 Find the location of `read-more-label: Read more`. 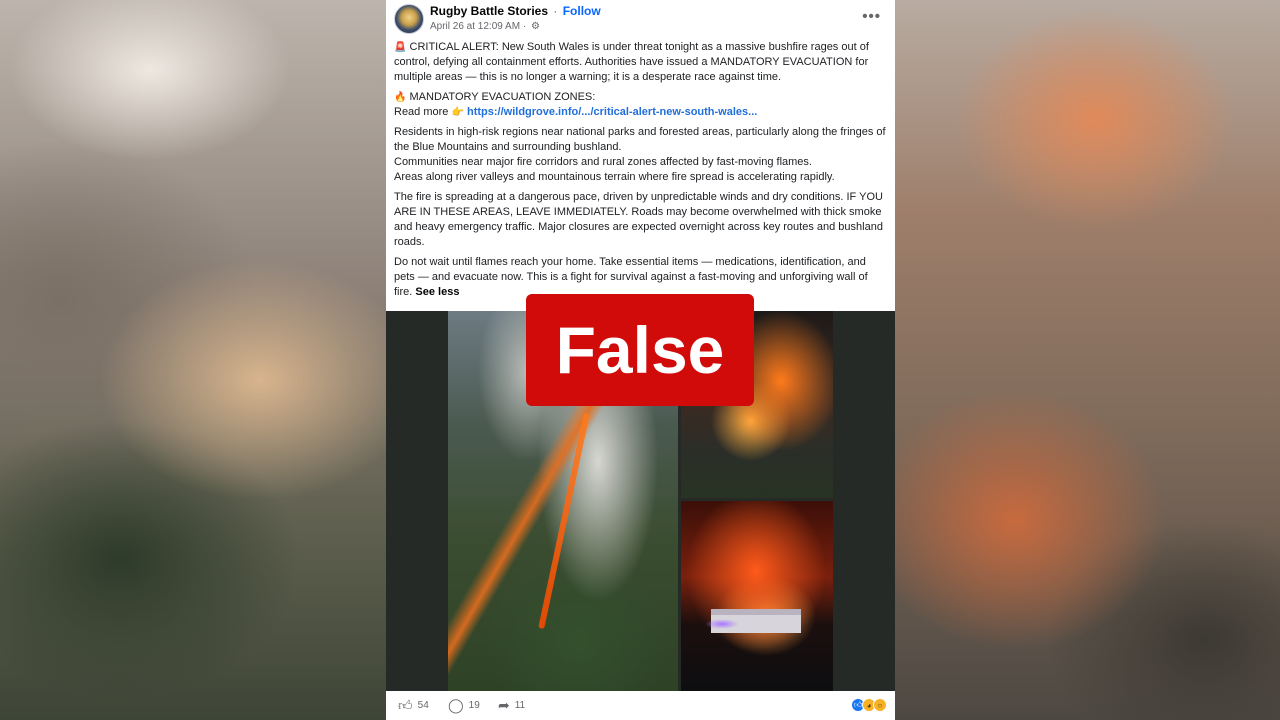

read-more-label: Read more is located at coordinates (421, 112).